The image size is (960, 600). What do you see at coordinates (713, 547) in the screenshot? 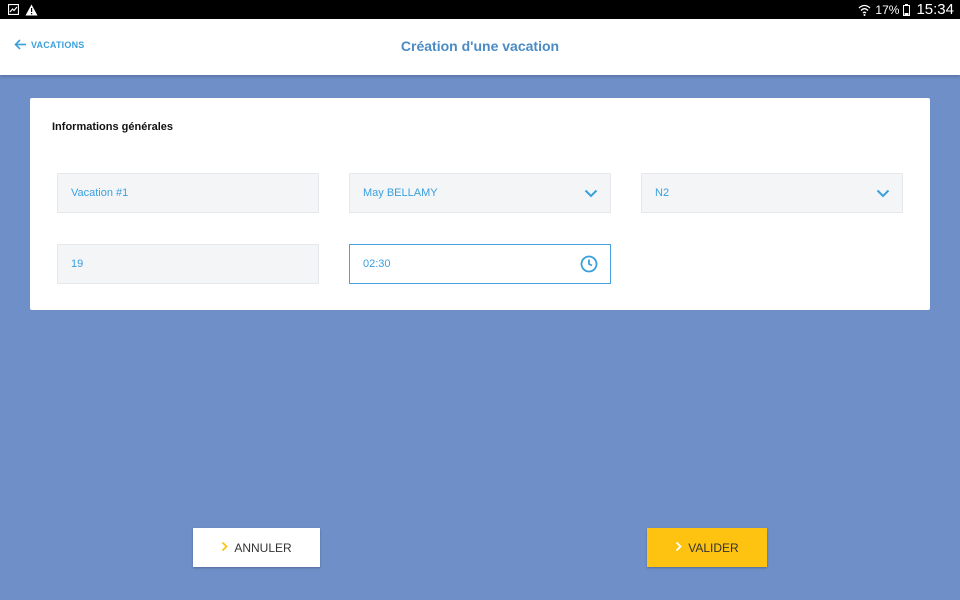
I see `validate-label: VALIDER` at bounding box center [713, 547].